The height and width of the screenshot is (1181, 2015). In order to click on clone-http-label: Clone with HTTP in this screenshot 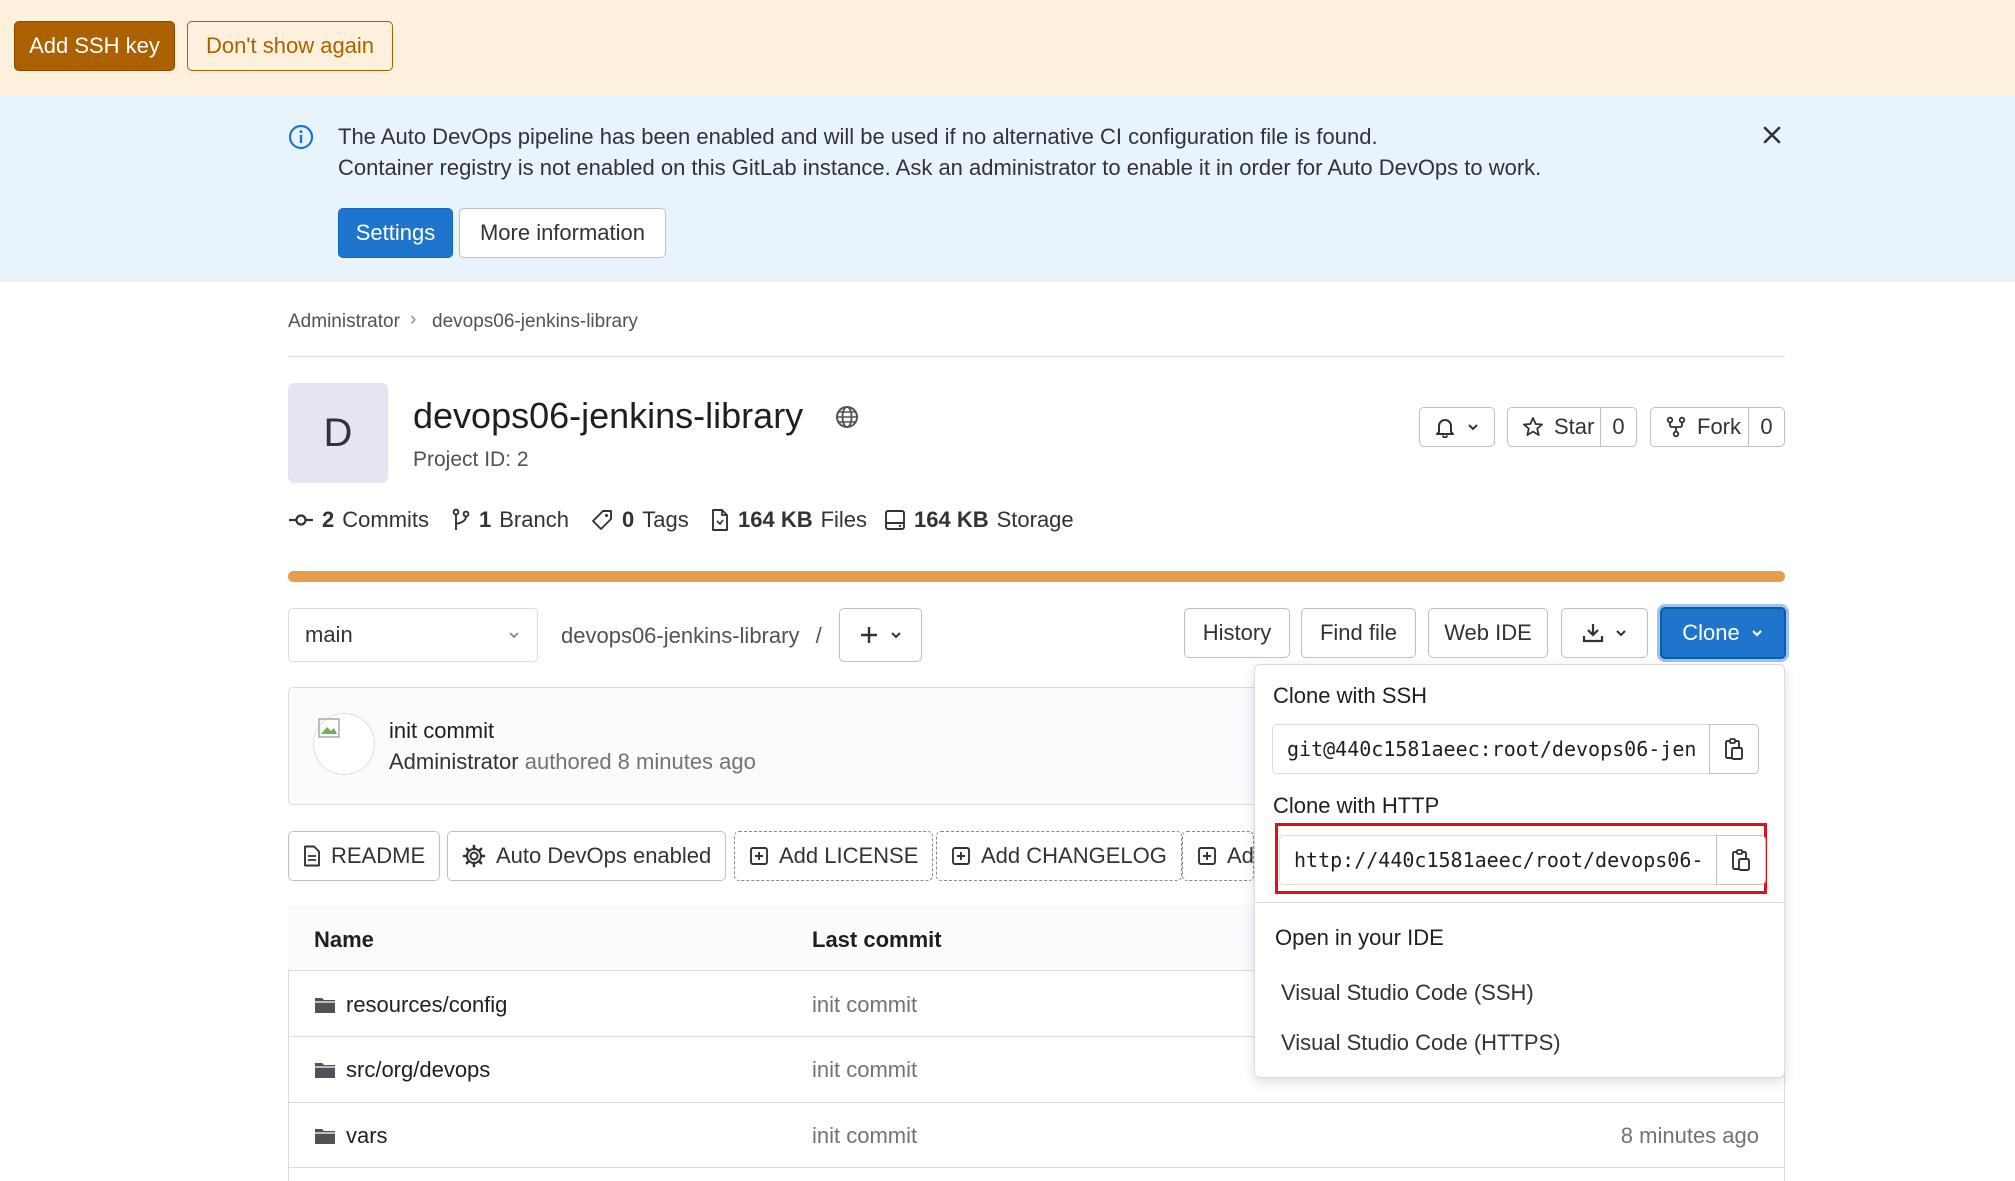, I will do `click(1356, 805)`.